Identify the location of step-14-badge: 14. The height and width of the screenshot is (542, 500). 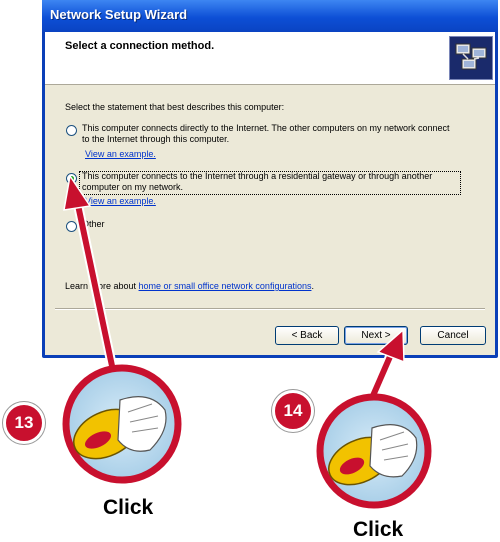
(293, 411).